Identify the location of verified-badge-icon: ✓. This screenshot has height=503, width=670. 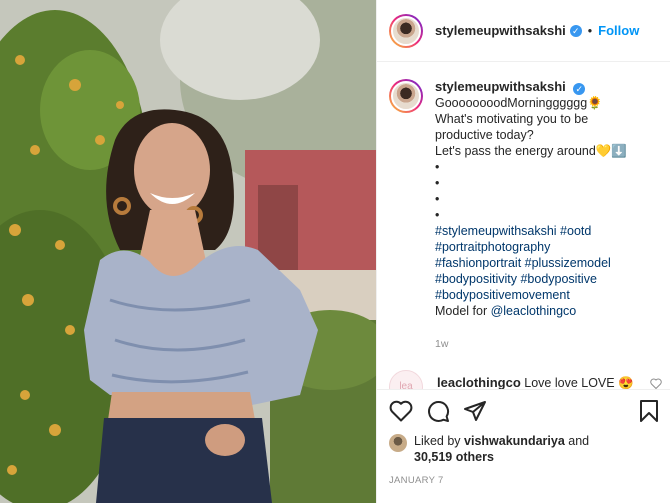
(575, 30).